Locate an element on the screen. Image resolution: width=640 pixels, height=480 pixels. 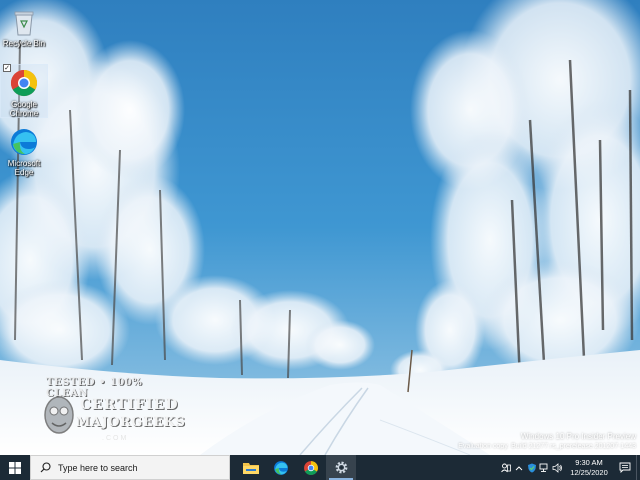
chrome-icon is located at coordinates (311, 467).